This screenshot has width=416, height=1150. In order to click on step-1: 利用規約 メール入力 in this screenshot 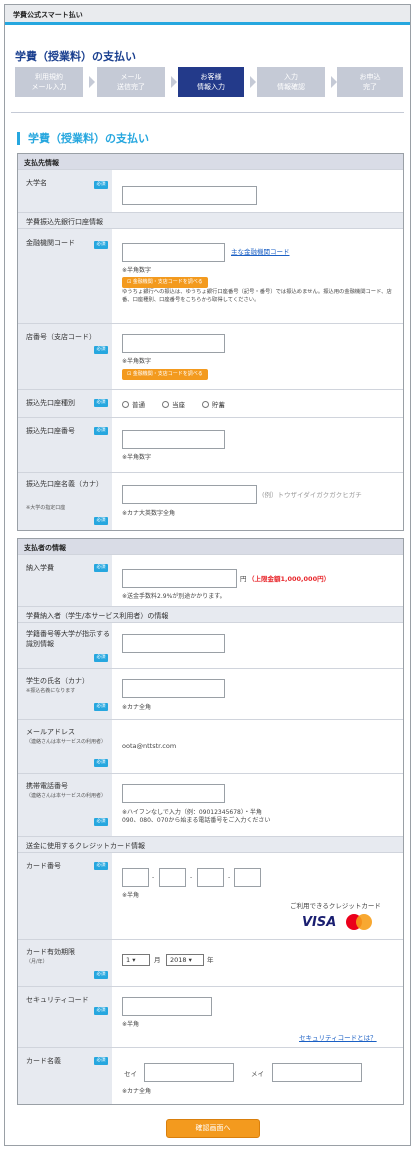, I will do `click(49, 82)`.